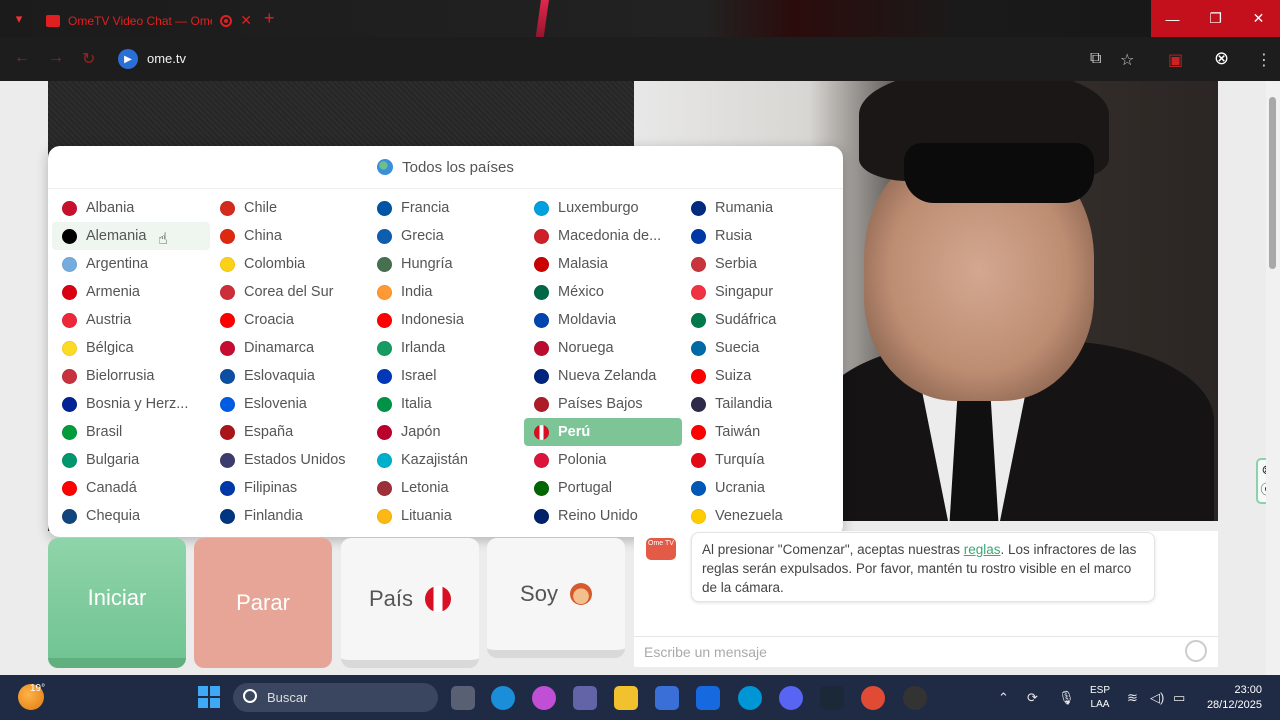  I want to click on country-option: Canadá, so click(131, 488).